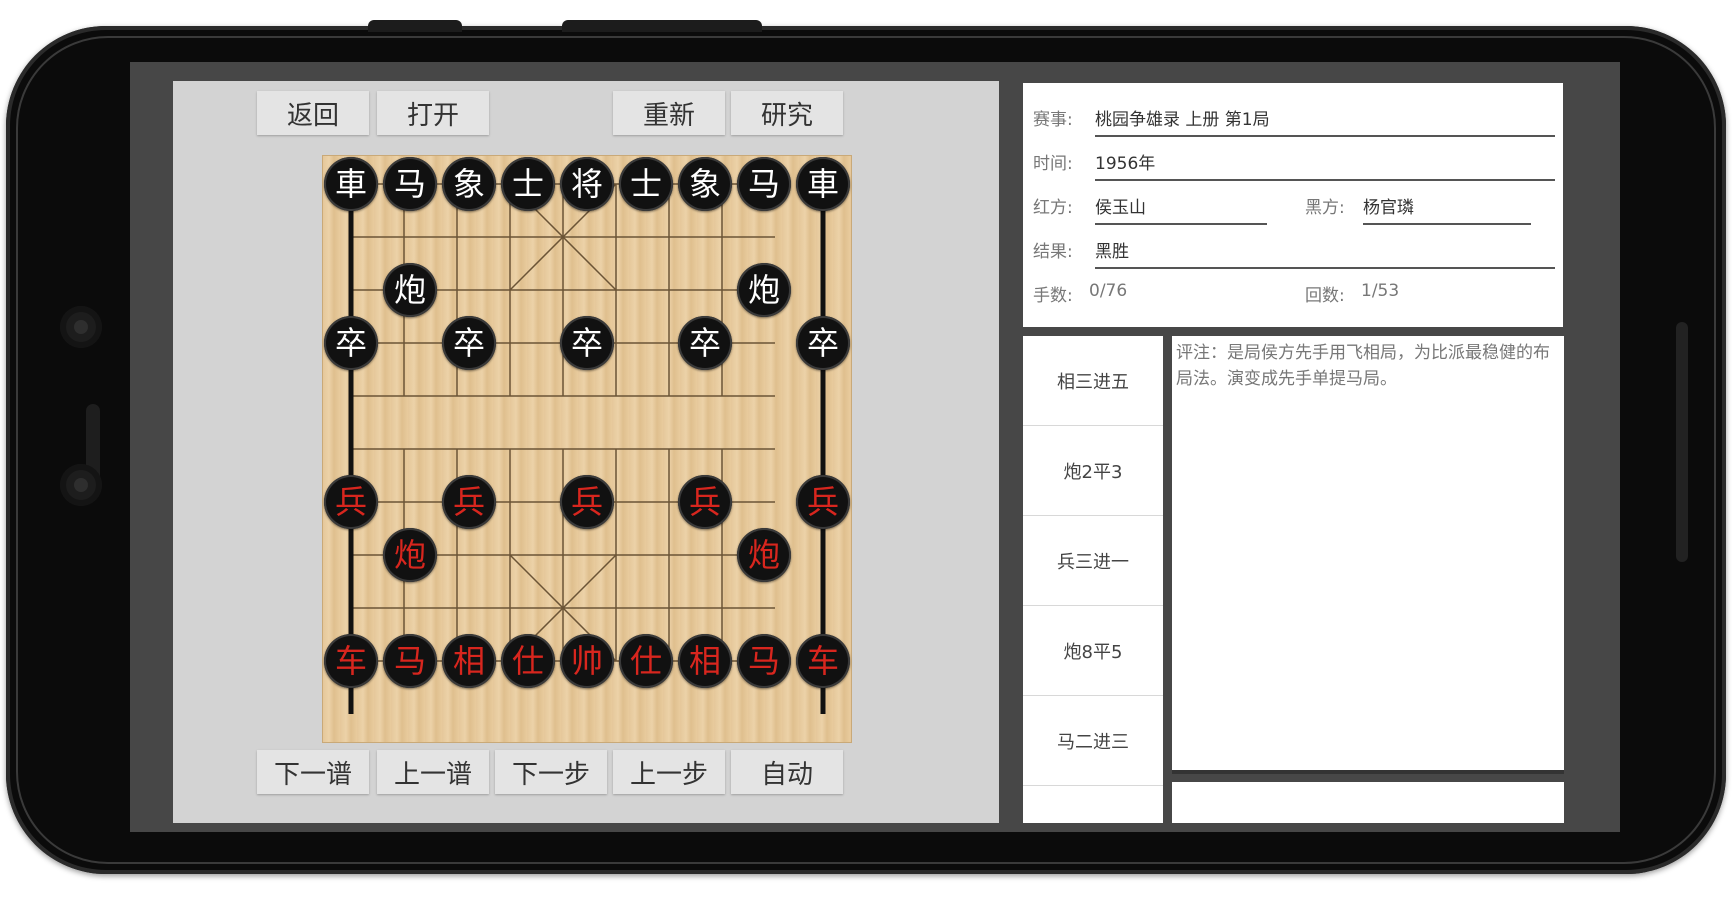 This screenshot has width=1732, height=900. Describe the element at coordinates (1325, 296) in the screenshot. I see `rounds-label: 回数:` at that location.